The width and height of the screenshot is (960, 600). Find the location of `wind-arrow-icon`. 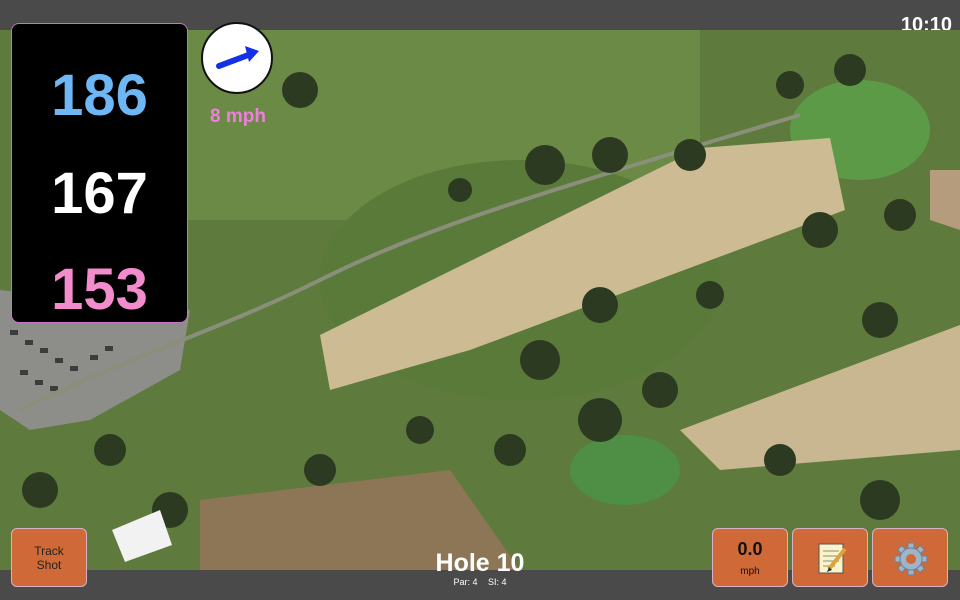

wind-arrow-icon is located at coordinates (237, 57).